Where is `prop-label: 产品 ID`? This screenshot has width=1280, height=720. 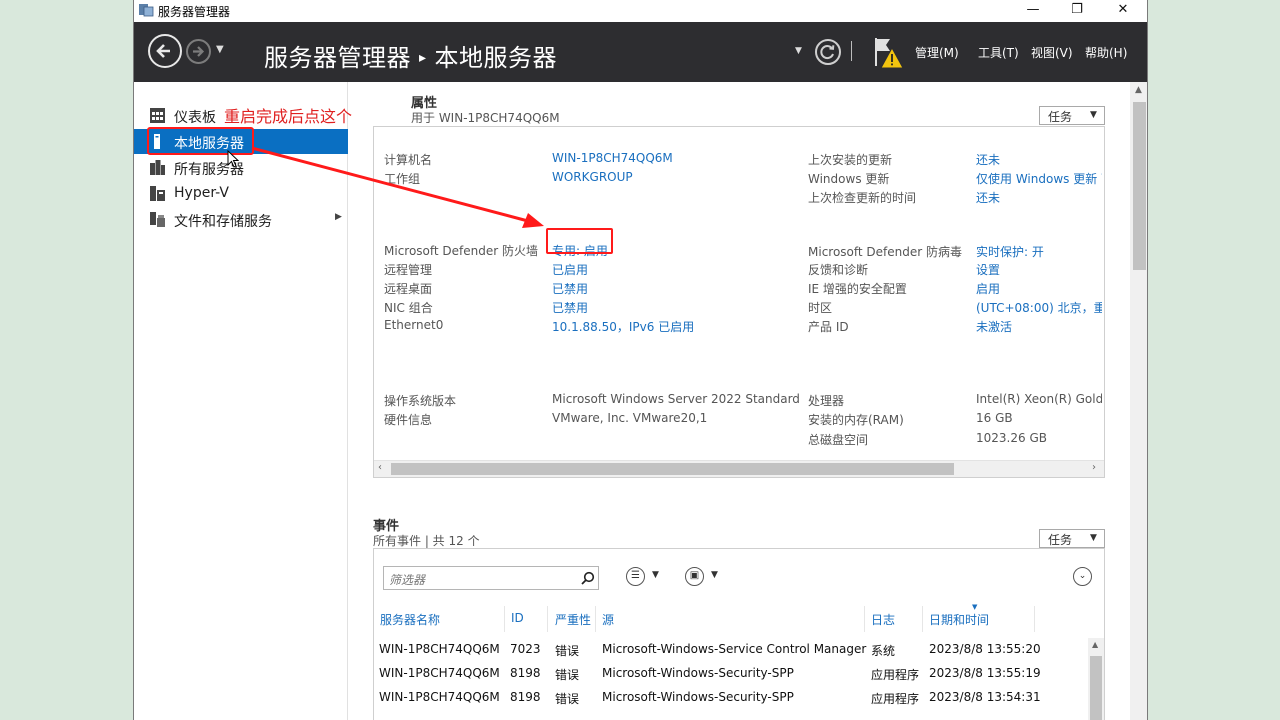 prop-label: 产品 ID is located at coordinates (828, 327).